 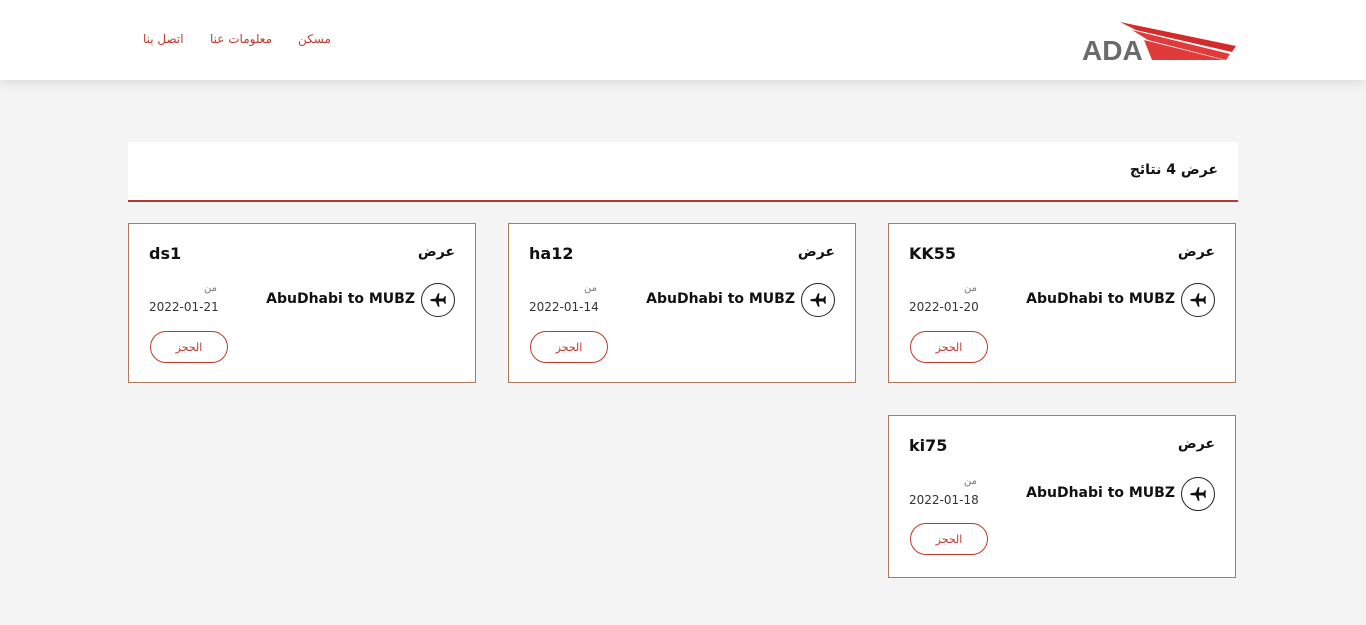 What do you see at coordinates (944, 500) in the screenshot?
I see `departure-date: 2022-01-18` at bounding box center [944, 500].